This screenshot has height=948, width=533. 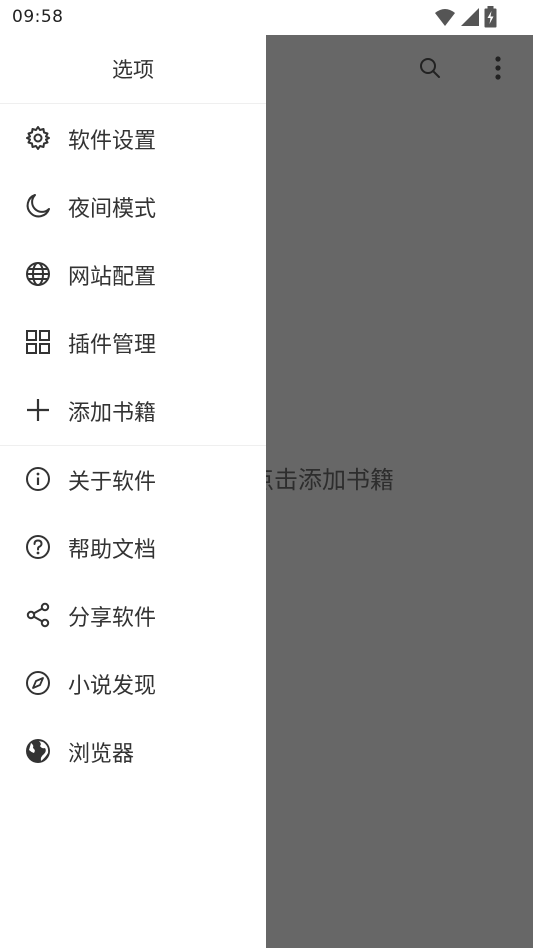 I want to click on help-icon, so click(x=38, y=547).